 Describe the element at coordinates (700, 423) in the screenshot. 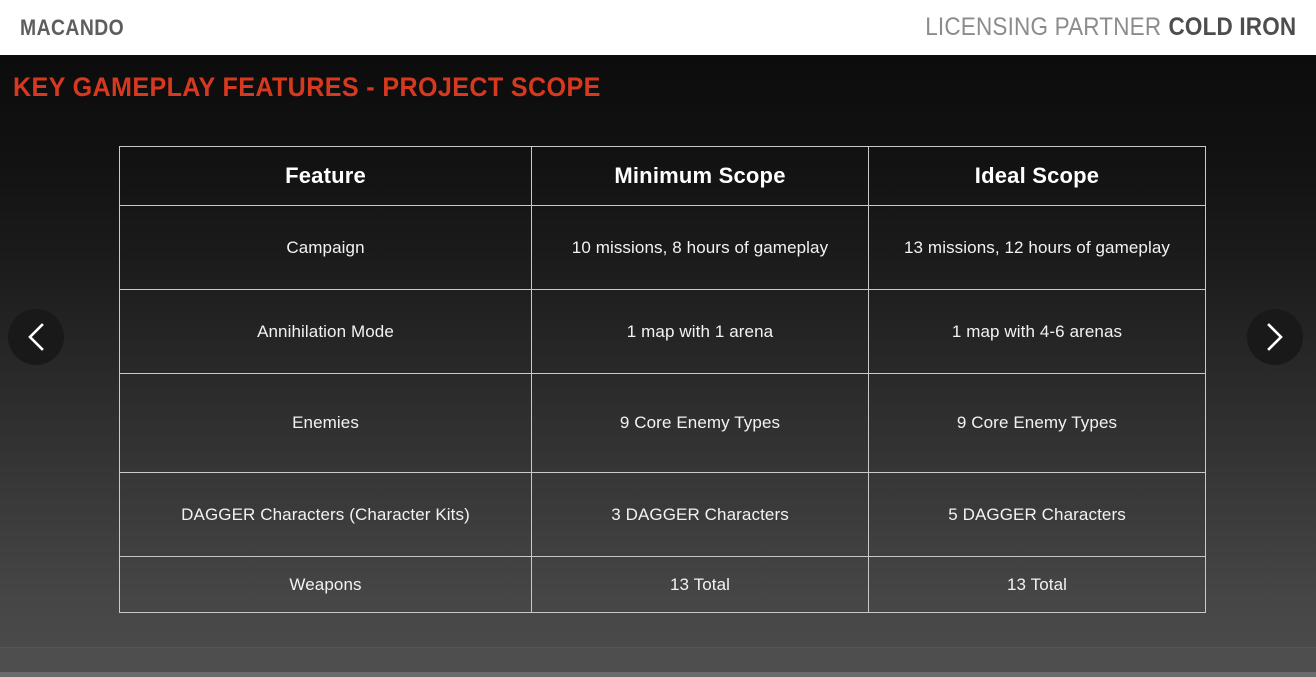

I see `cell-minimum: 9 Core Enemy Types` at that location.